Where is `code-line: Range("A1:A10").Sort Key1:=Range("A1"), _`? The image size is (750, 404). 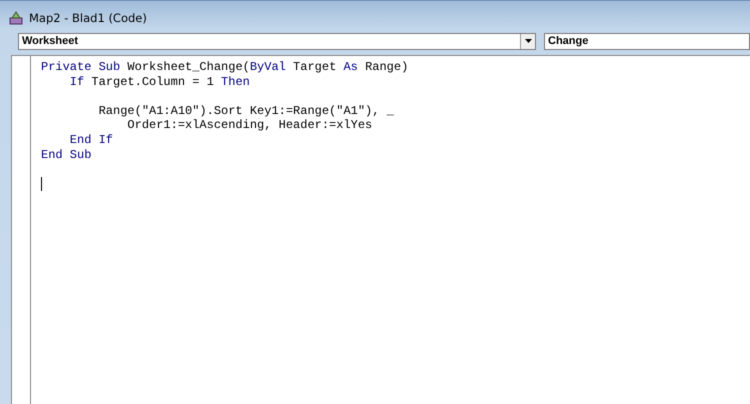 code-line: Range("A1:A10").Sort Key1:=Range("A1"), _ is located at coordinates (246, 111).